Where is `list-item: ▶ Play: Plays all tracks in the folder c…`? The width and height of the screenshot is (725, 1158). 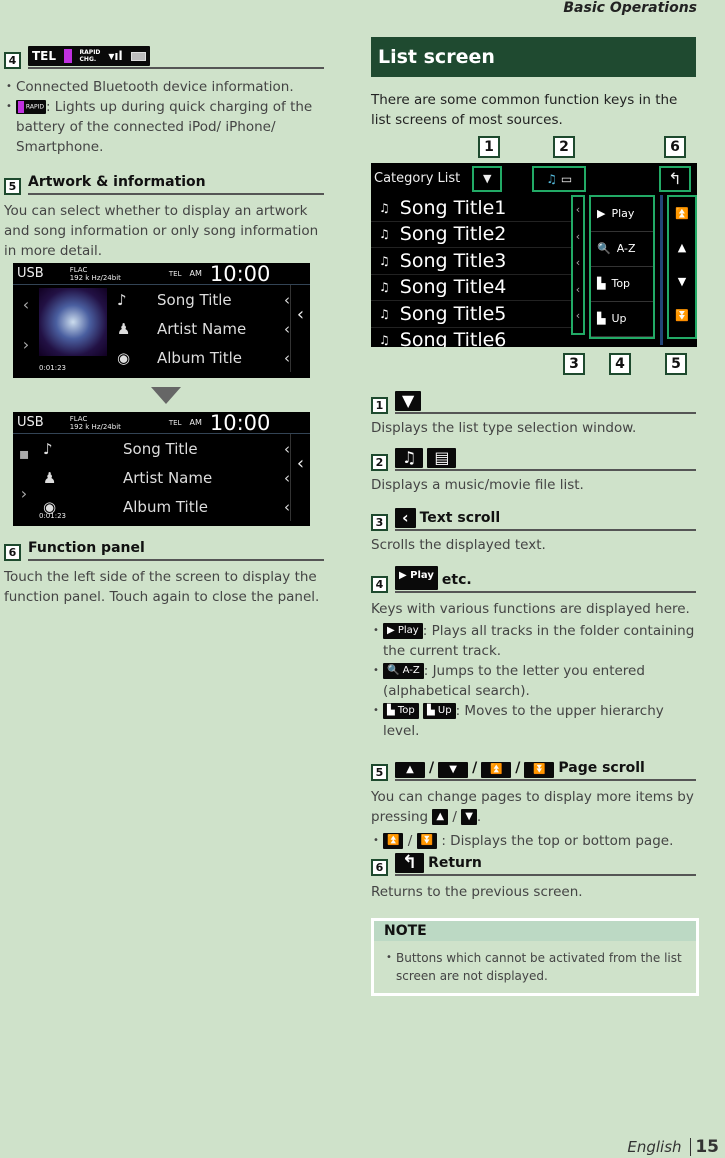
list-item: ▶ Play: Plays all tracks in the folder c… is located at coordinates (533, 641).